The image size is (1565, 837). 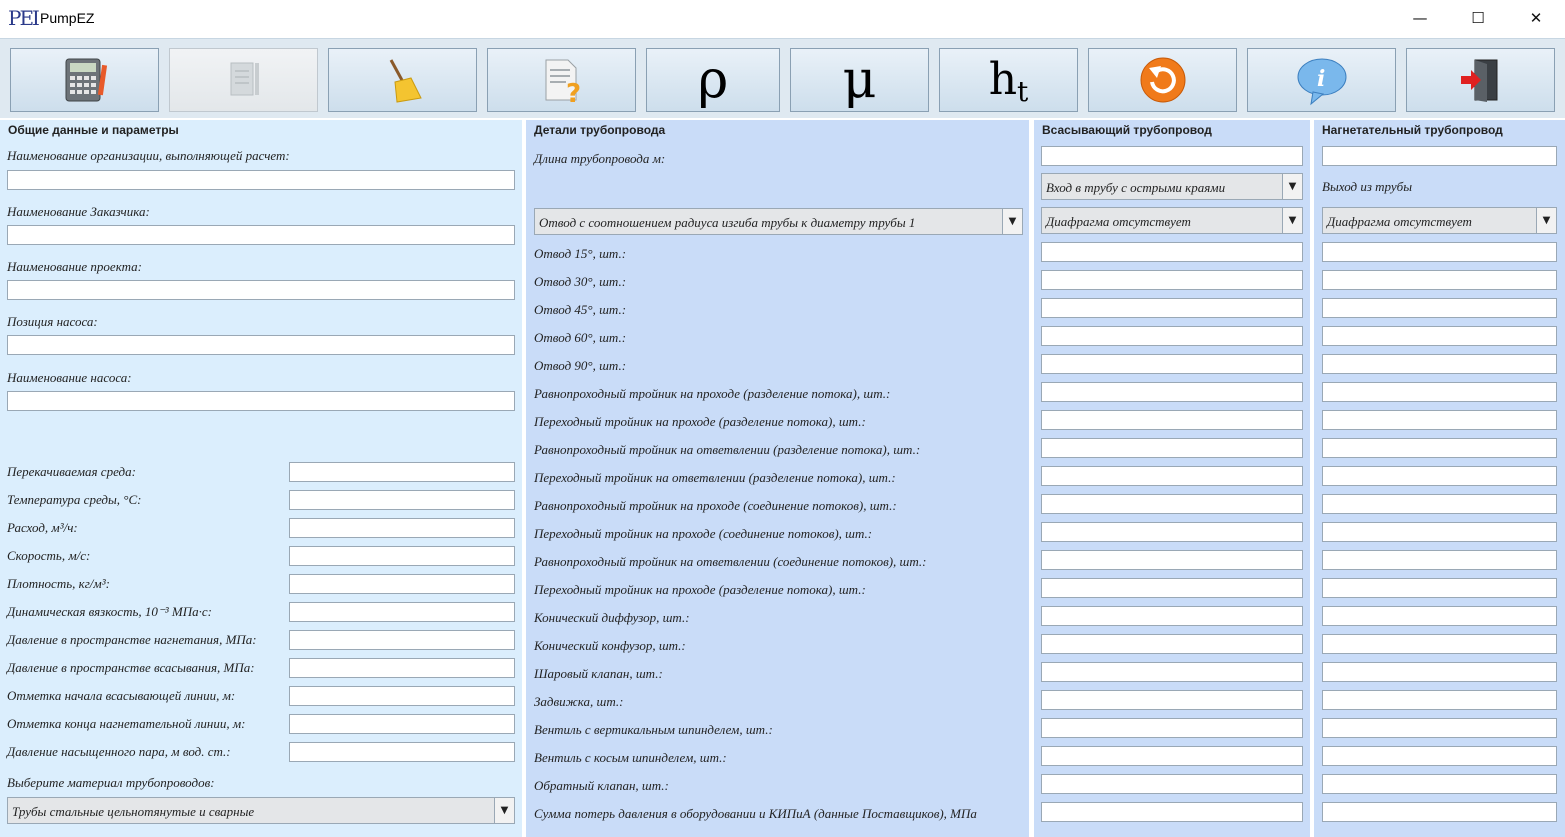 I want to click on param-label: Отметка начала всасывающей линии, м:, so click(x=121, y=695).